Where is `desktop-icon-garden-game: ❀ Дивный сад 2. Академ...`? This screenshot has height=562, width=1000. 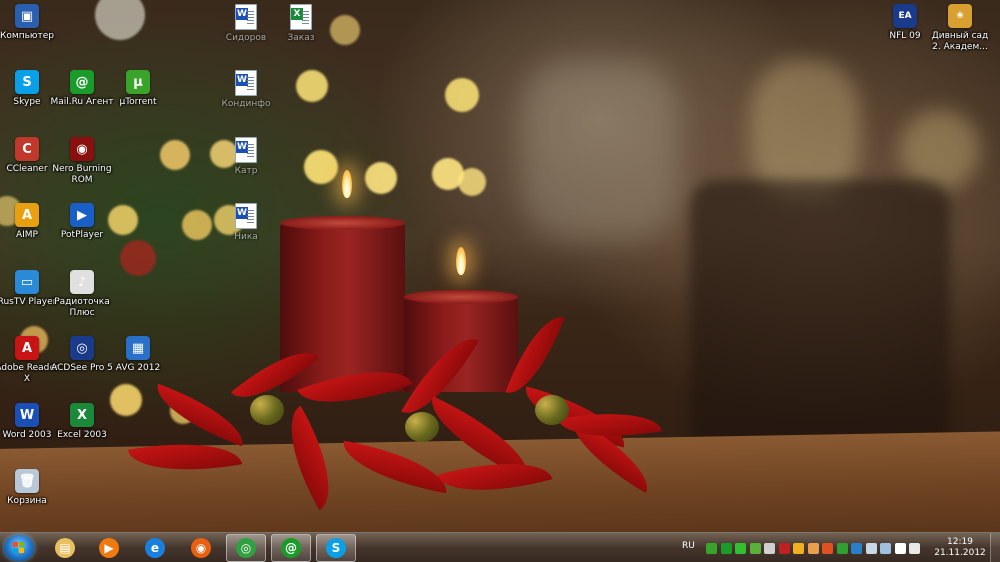
desktop-icon-garden-game: ❀ Дивный сад 2. Академ... is located at coordinates (960, 35).